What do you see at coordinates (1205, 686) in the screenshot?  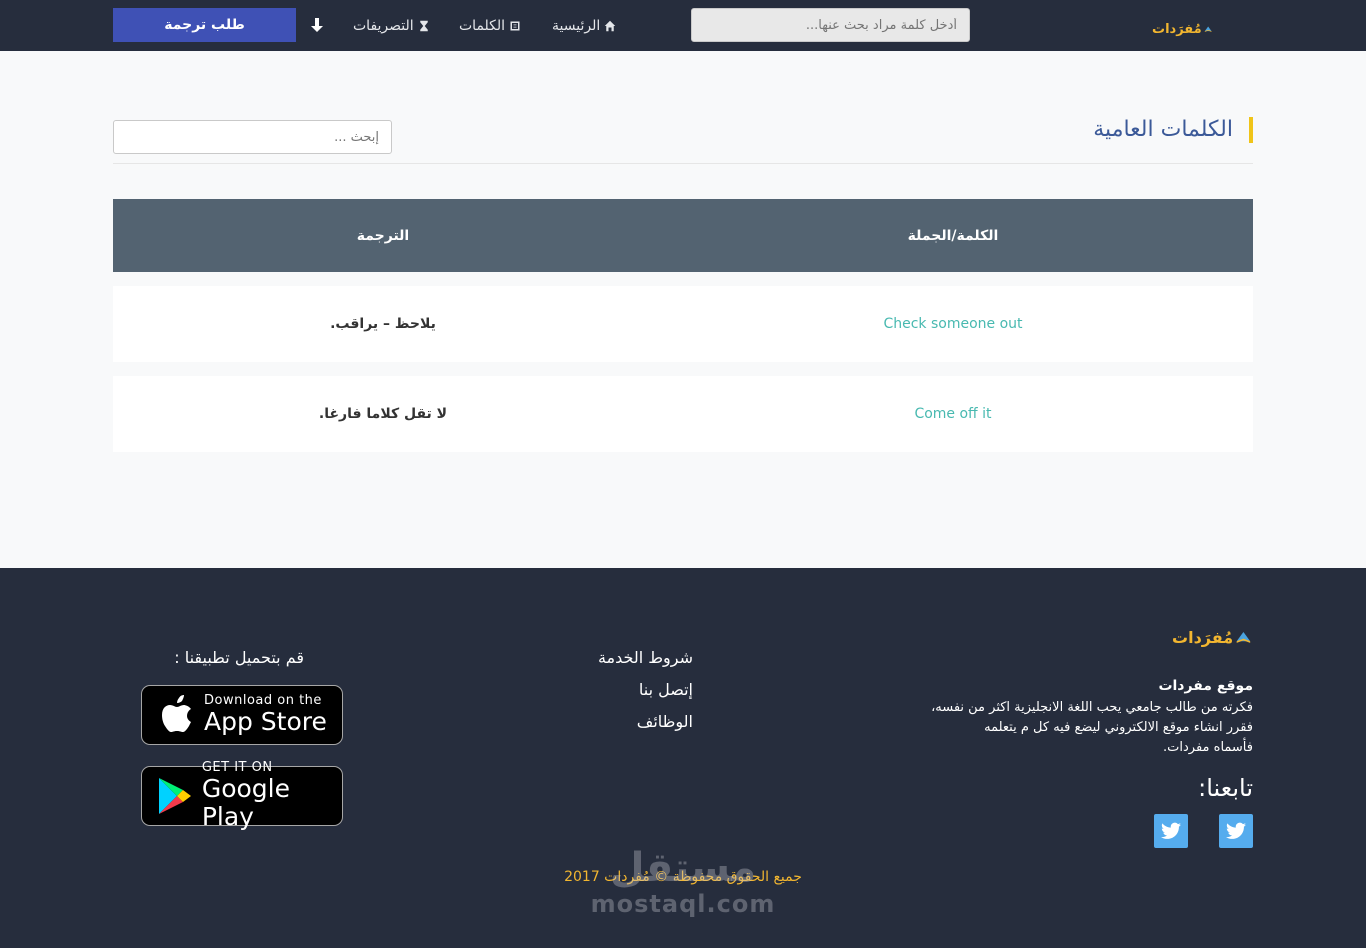 I see `about-title: موقع مفردات` at bounding box center [1205, 686].